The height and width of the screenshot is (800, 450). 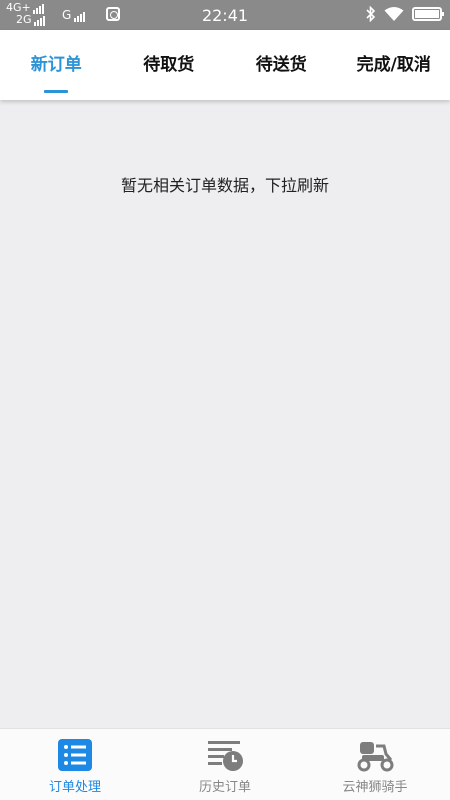 I want to click on bottom-navigation: 订单处理 历史订单 云神狮骑手, so click(x=225, y=764).